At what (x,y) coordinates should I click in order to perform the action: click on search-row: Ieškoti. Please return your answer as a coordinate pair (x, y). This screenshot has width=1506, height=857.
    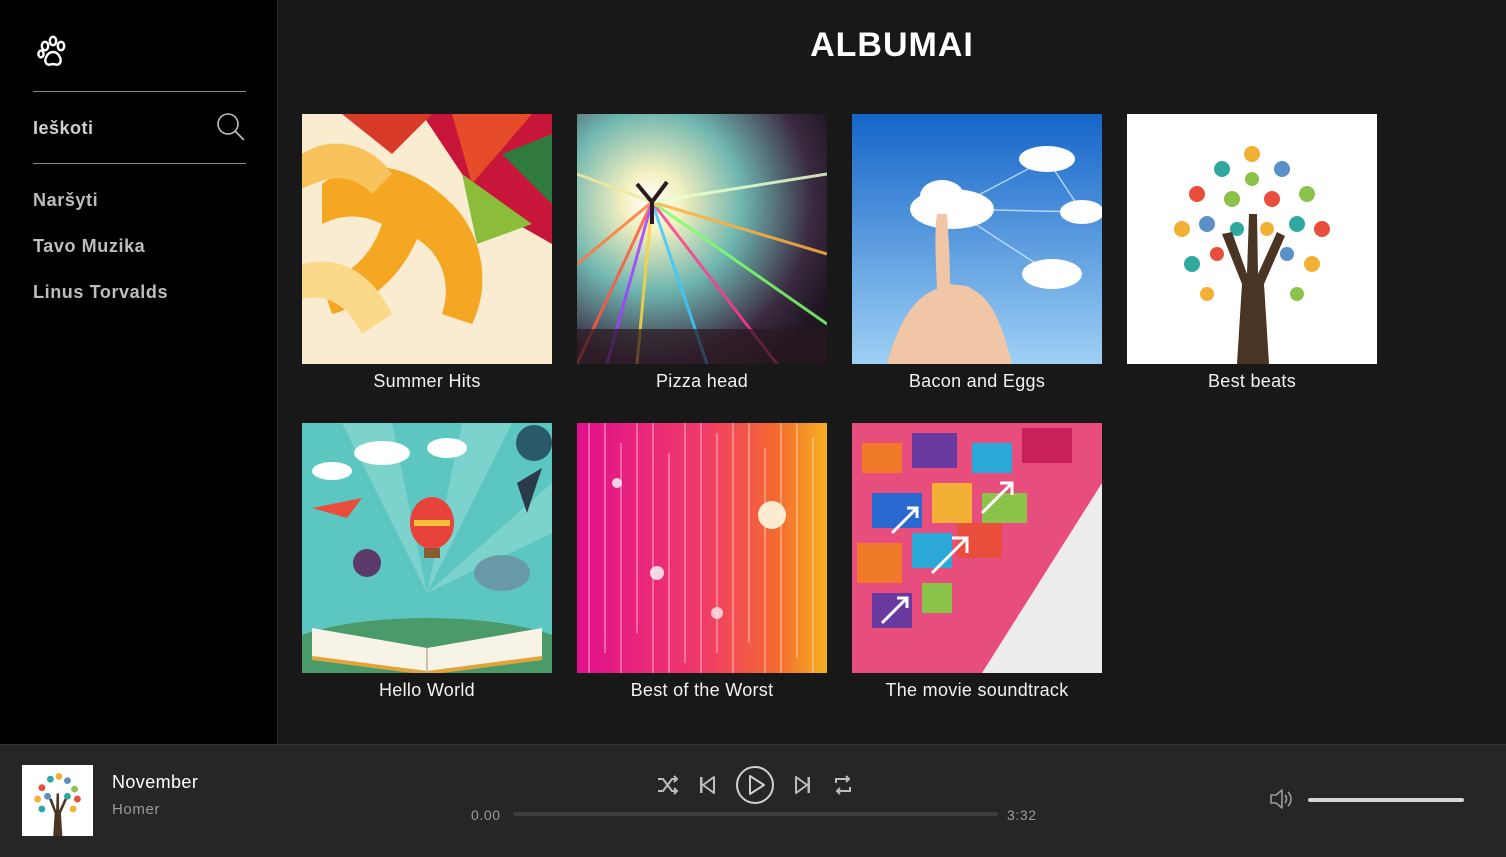
    Looking at the image, I should click on (139, 128).